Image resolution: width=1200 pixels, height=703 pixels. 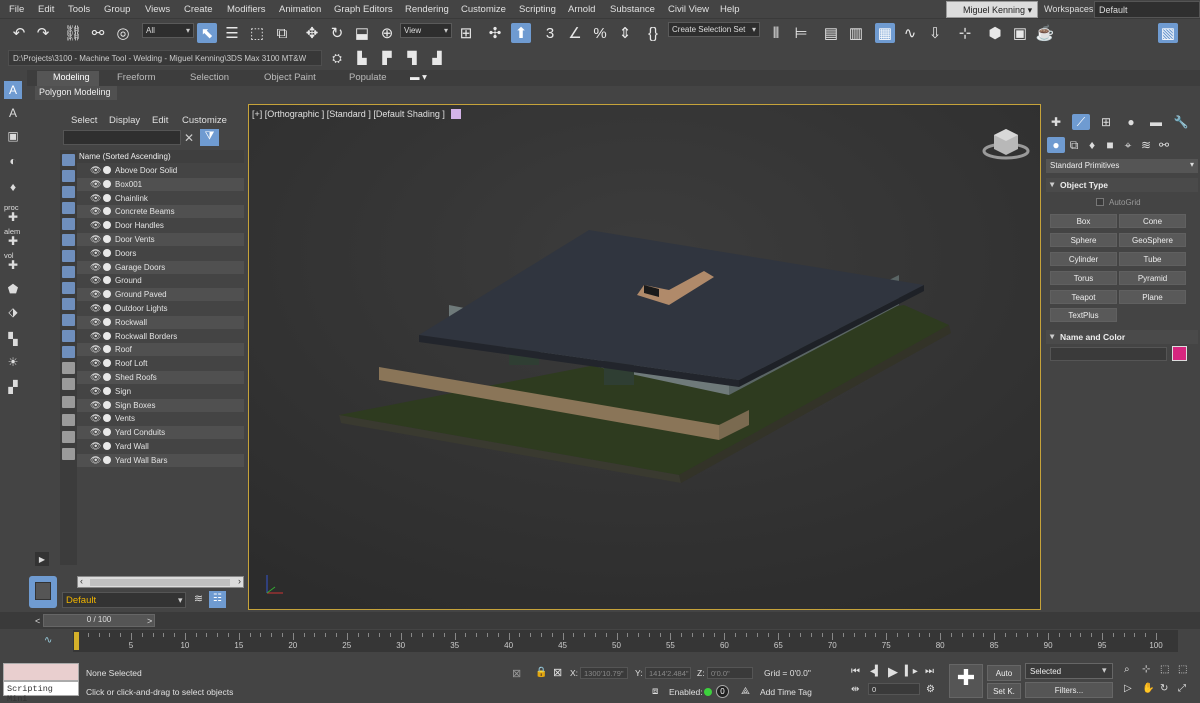 What do you see at coordinates (43, 33) in the screenshot?
I see `redo-icon: ↷` at bounding box center [43, 33].